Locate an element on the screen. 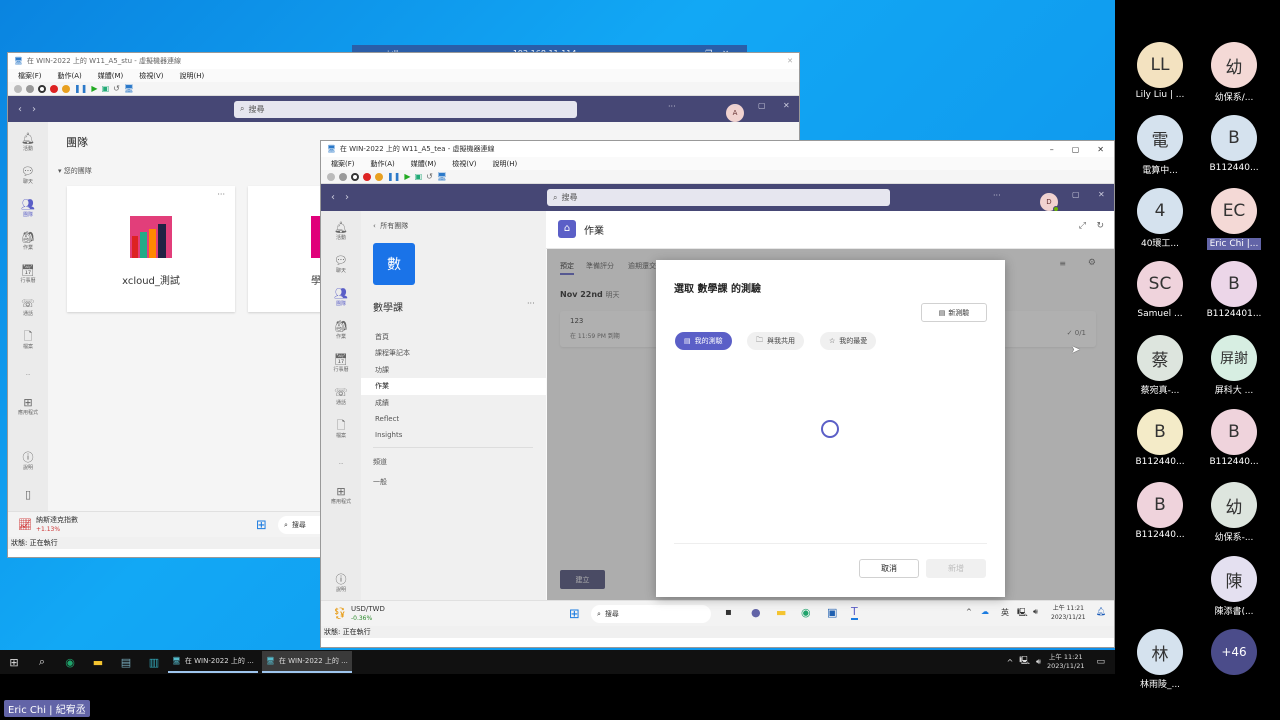 The image size is (1280, 720). search-icon: ⌕ is located at coordinates (42, 662).